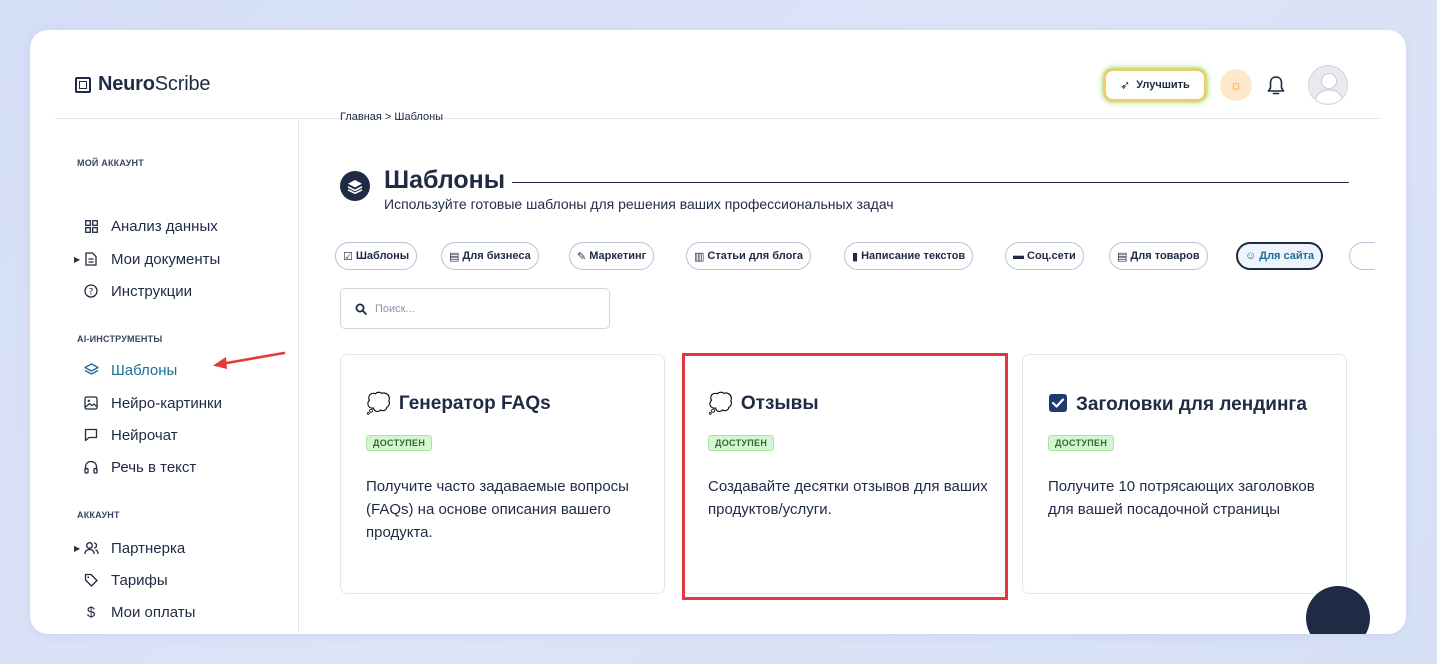 This screenshot has height=664, width=1437. What do you see at coordinates (1058, 405) in the screenshot?
I see `checkbox-icon` at bounding box center [1058, 405].